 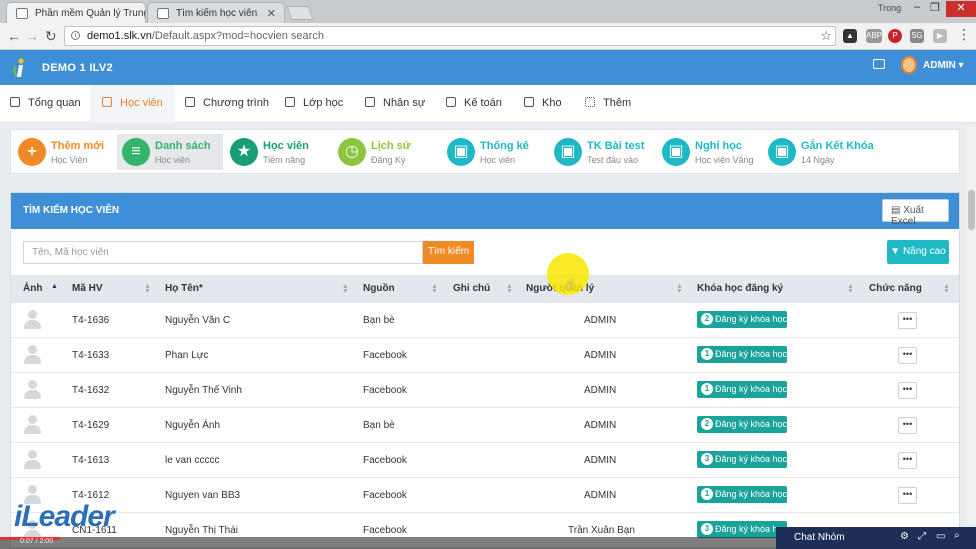 I want to click on cell-name: Nguyễn Ánh, so click(x=192, y=425).